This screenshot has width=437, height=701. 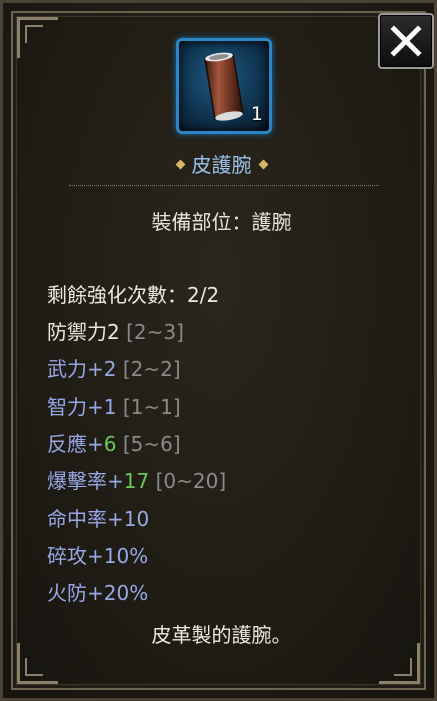 I want to click on item-quantity: 1, so click(x=256, y=114).